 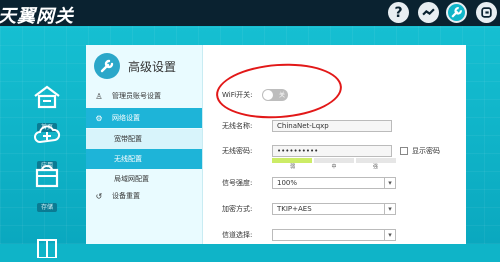 I want to click on storage-icon, so click(x=47, y=176).